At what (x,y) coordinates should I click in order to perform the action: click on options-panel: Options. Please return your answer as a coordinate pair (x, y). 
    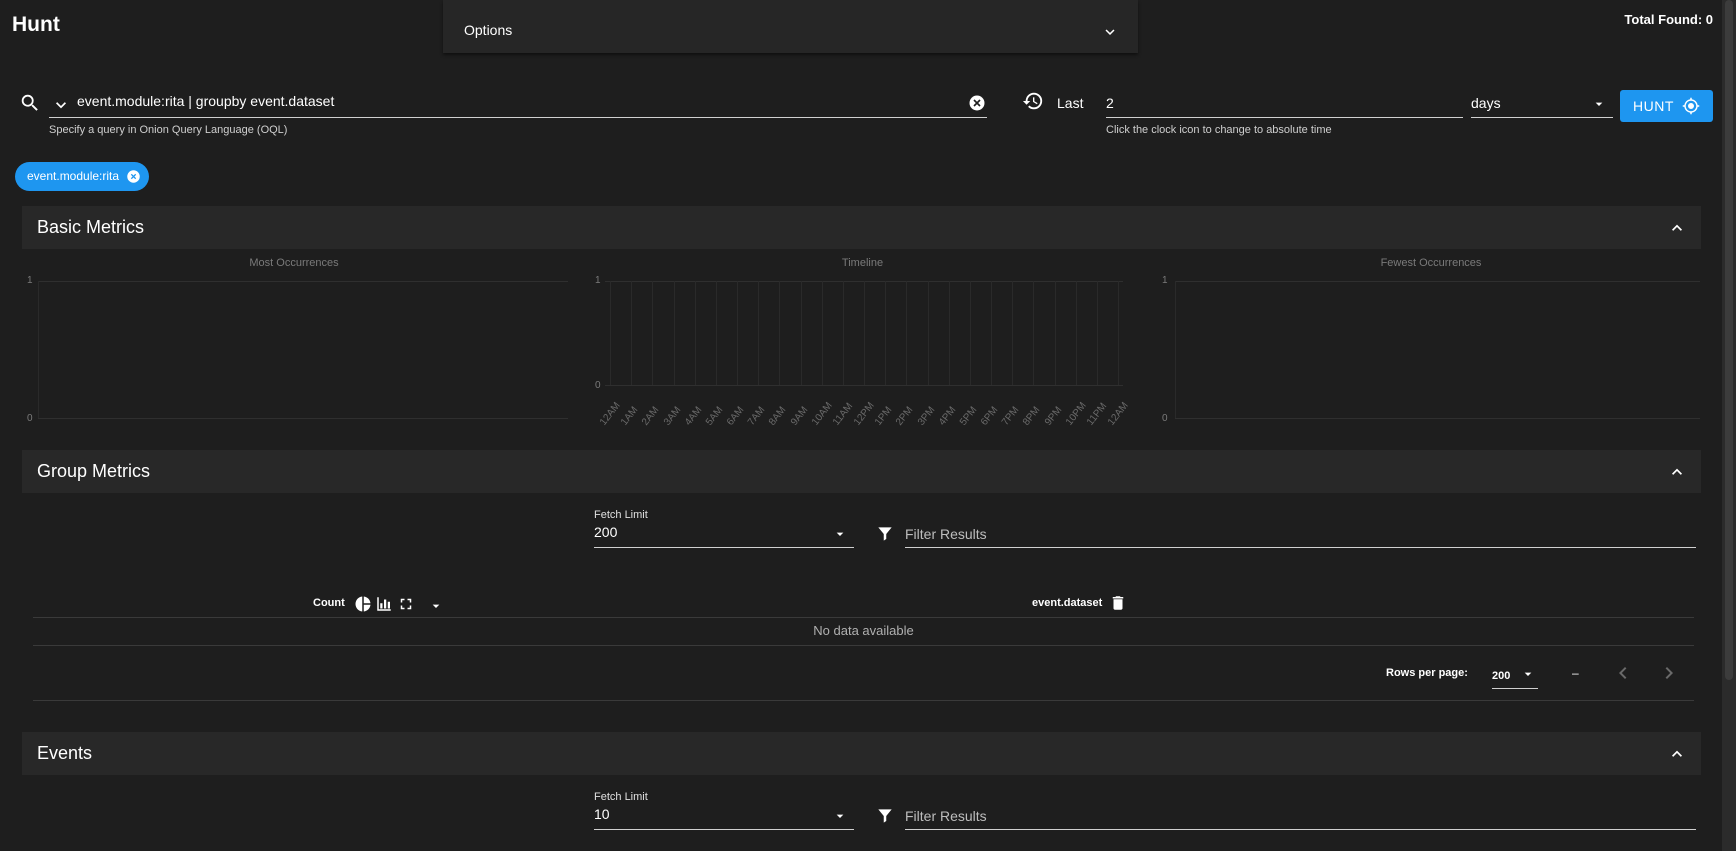
    Looking at the image, I should click on (790, 26).